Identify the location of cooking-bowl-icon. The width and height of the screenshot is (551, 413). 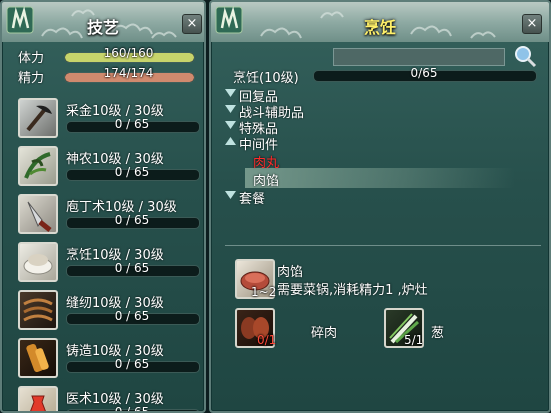
(38, 262).